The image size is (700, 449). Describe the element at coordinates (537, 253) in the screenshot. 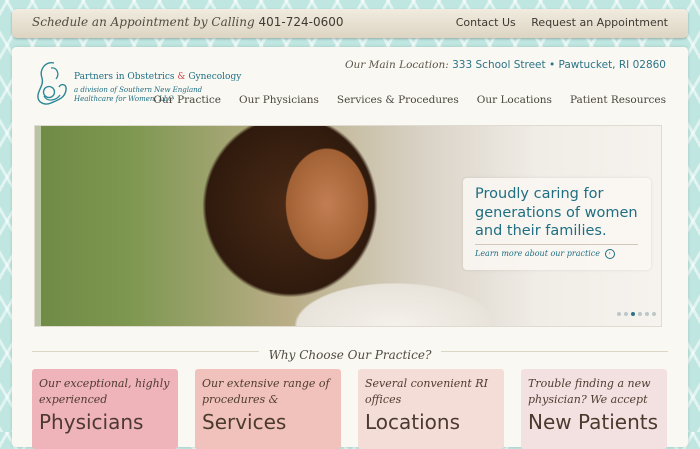

I see `learn-more-label: Learn more about our practice` at that location.